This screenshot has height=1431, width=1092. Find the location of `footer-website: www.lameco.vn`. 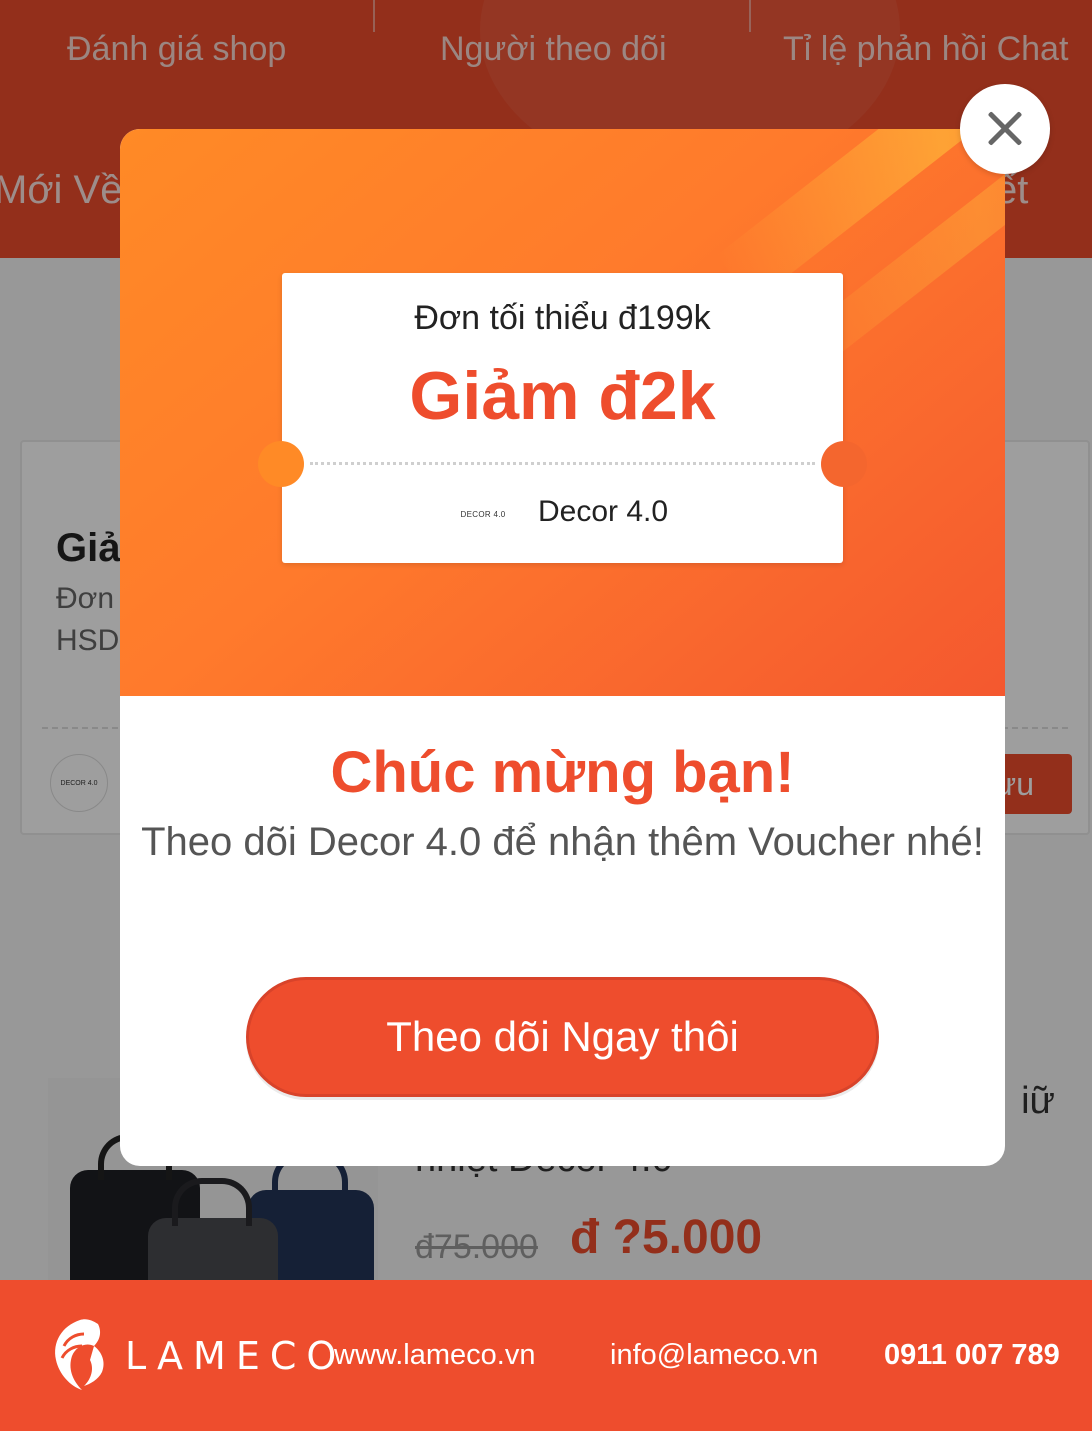

footer-website: www.lameco.vn is located at coordinates (434, 1355).